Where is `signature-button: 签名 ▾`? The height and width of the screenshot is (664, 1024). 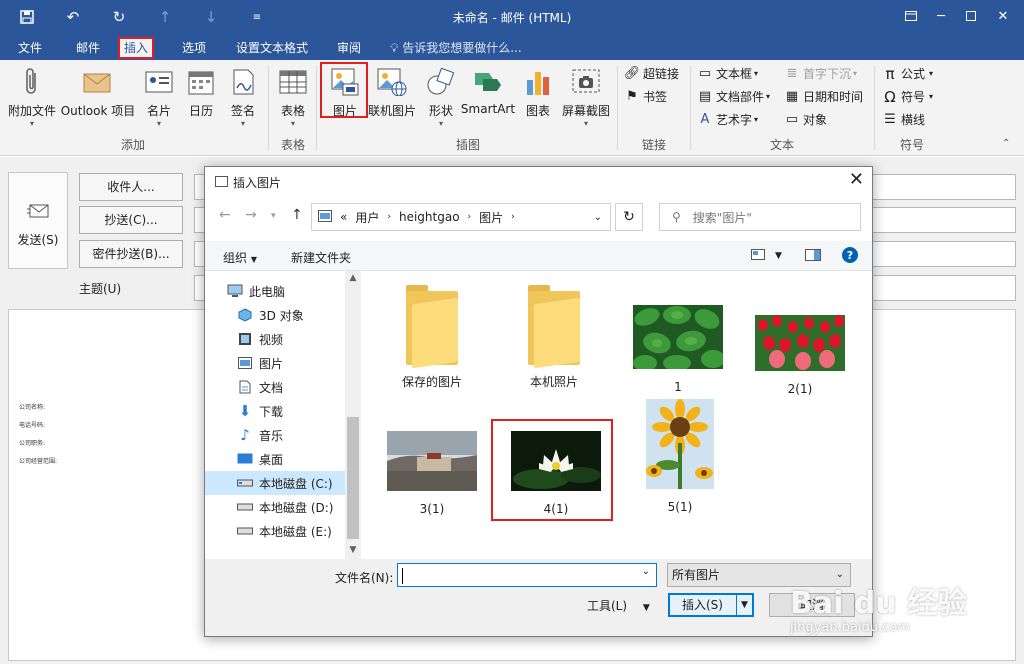 signature-button: 签名 ▾ is located at coordinates (243, 96).